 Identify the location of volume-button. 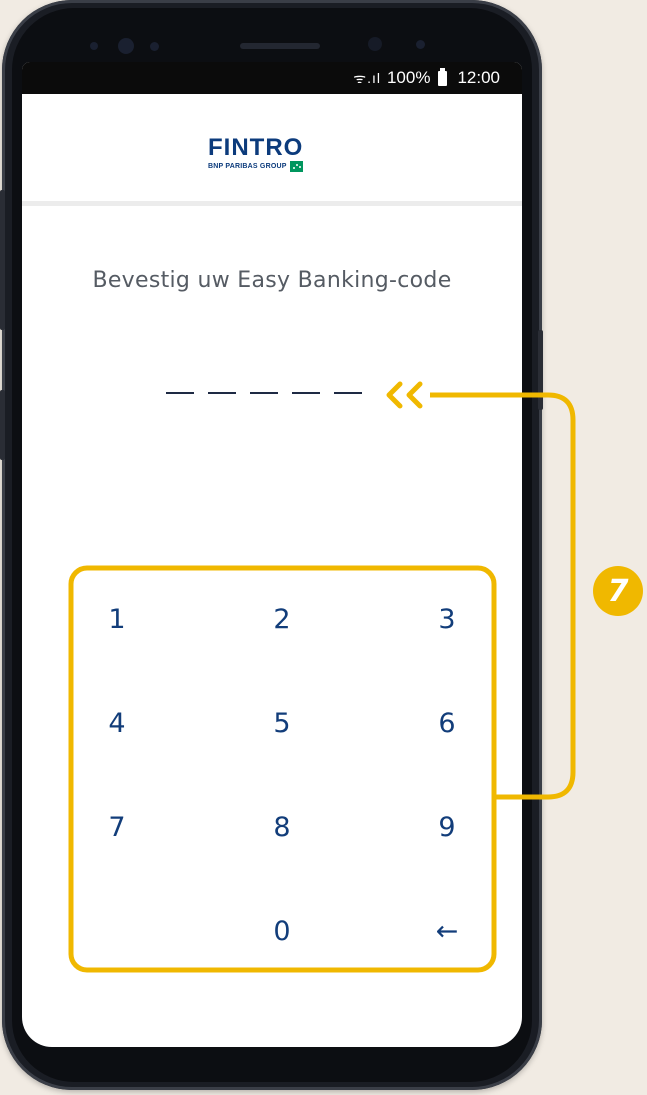
(2, 260).